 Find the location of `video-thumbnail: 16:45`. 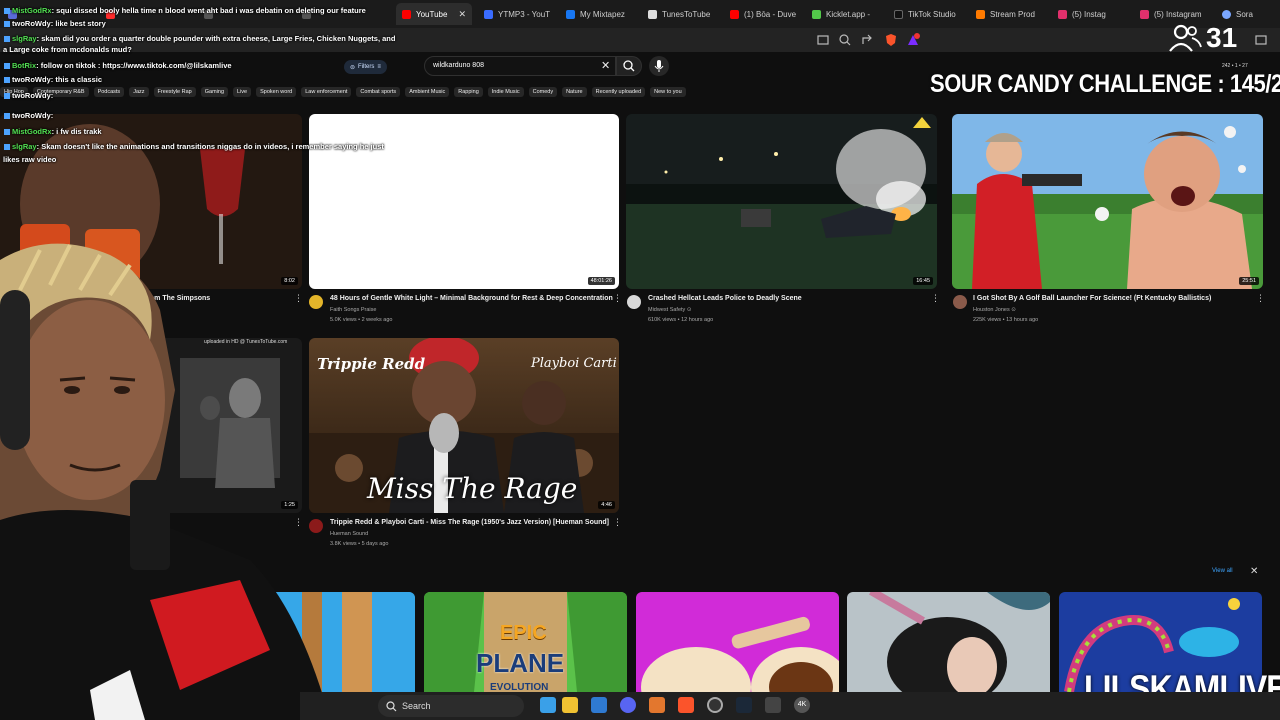

video-thumbnail: 16:45 is located at coordinates (781, 201).